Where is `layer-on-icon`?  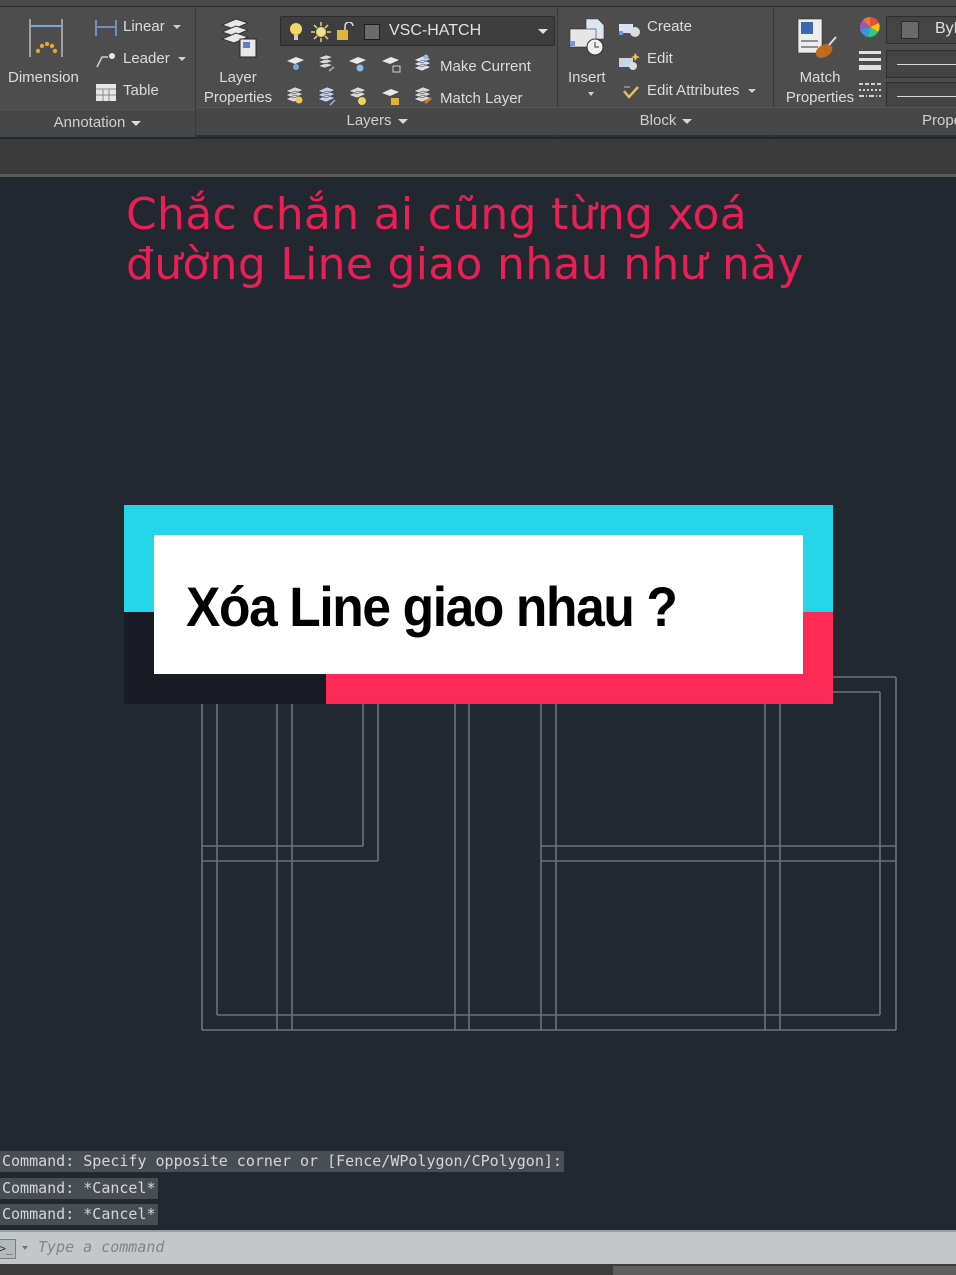
layer-on-icon is located at coordinates (295, 96).